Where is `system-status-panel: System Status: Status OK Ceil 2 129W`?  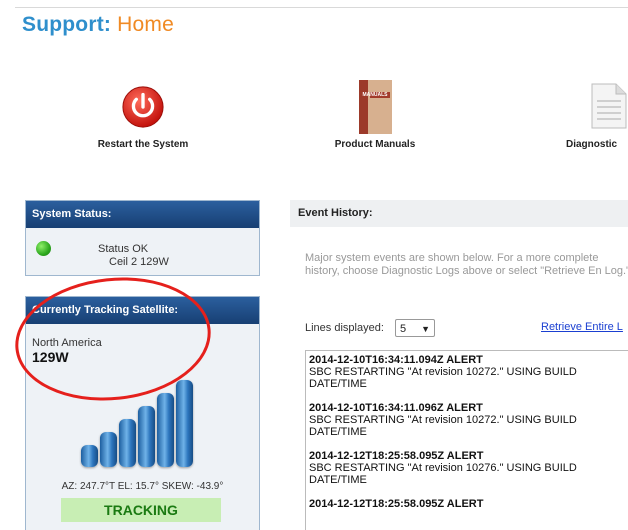
system-status-panel: System Status: Status OK Ceil 2 129W is located at coordinates (142, 238).